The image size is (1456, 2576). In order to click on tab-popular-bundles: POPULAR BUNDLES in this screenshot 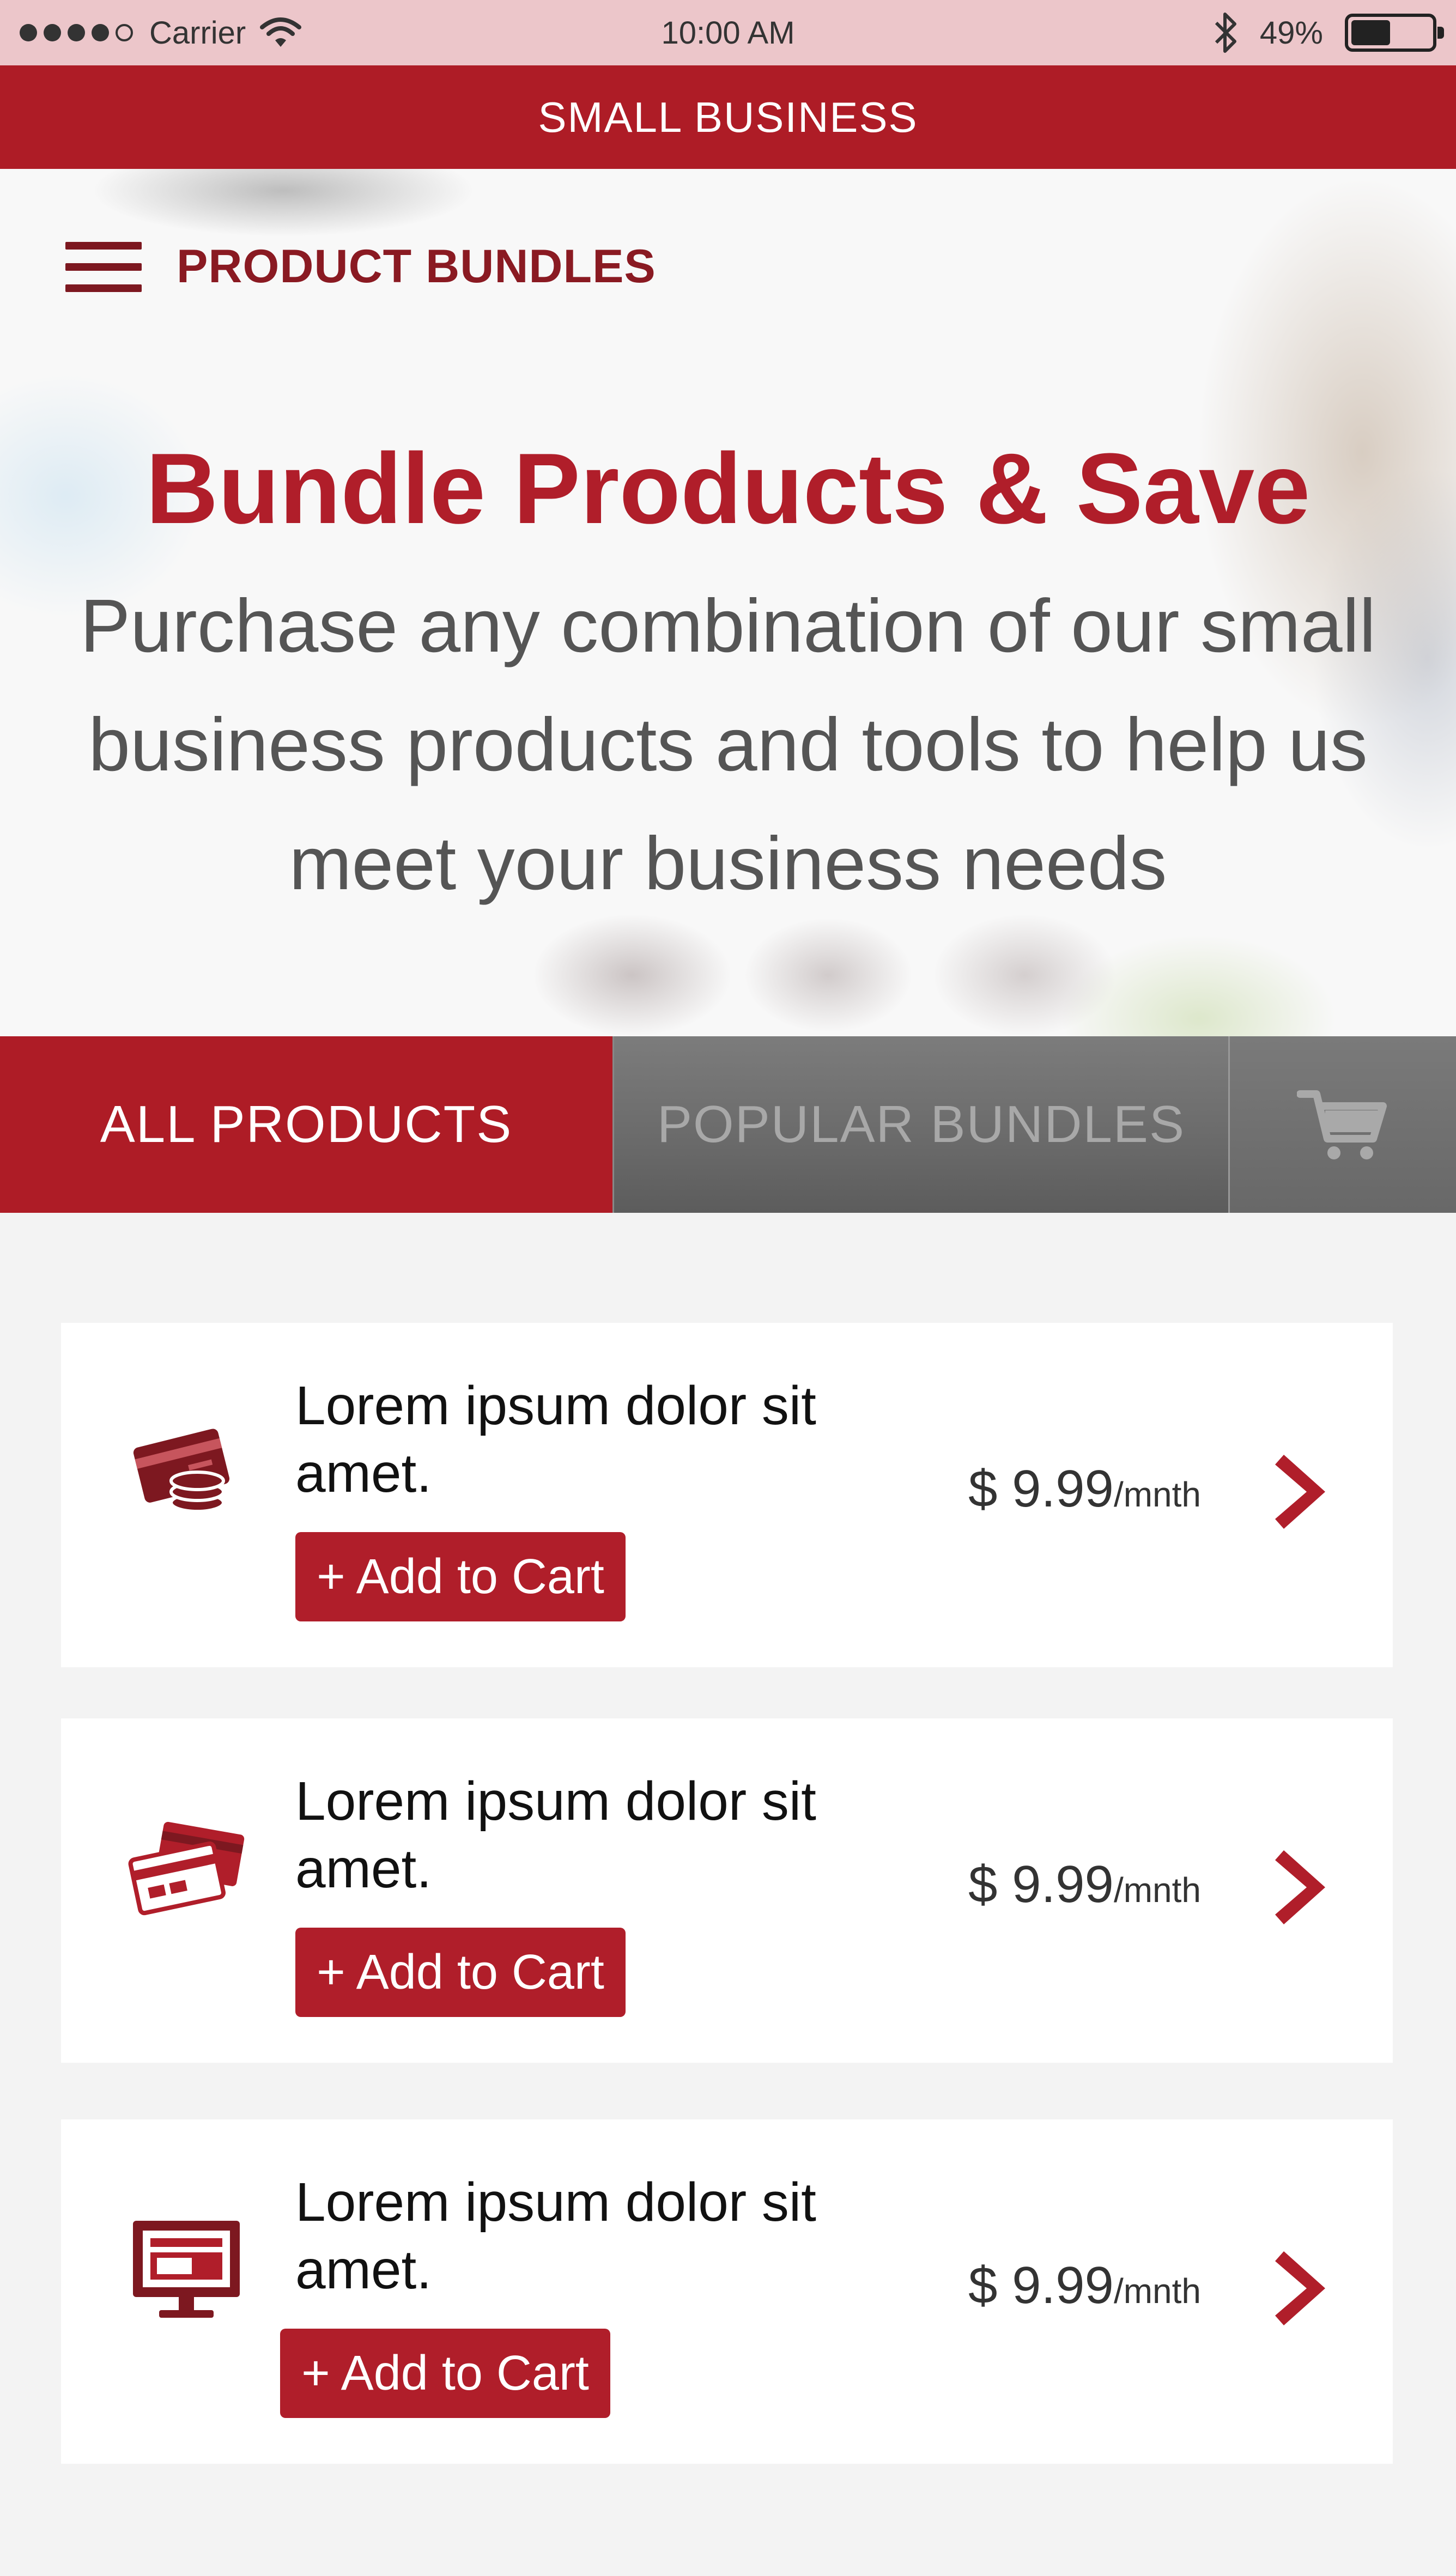, I will do `click(920, 1124)`.